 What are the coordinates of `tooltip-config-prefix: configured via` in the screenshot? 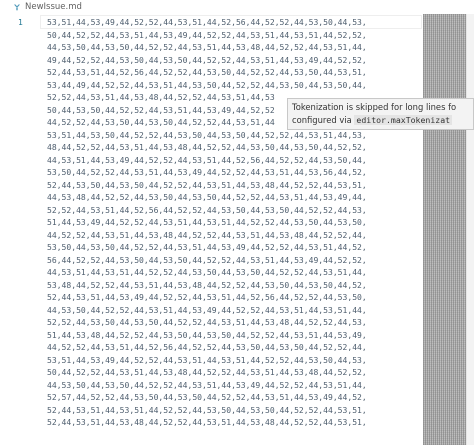 It's located at (323, 120).